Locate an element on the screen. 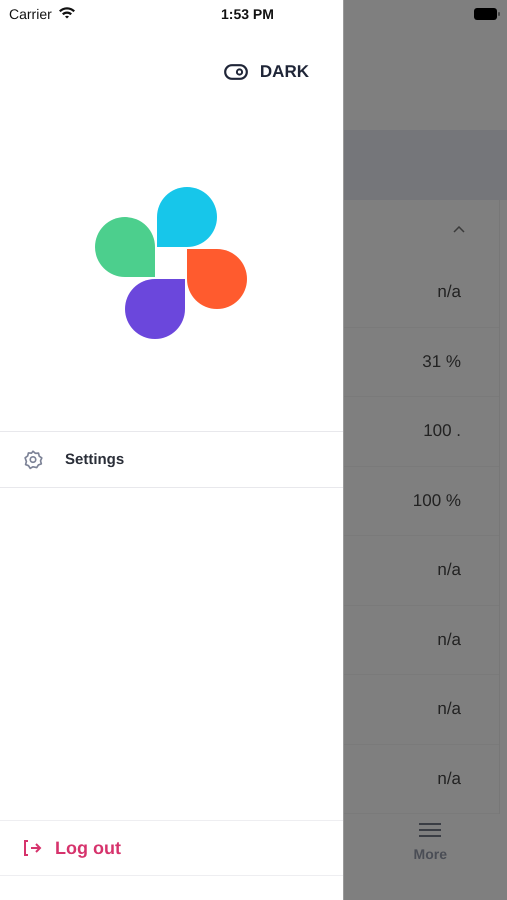  log-out-button: Log out is located at coordinates (72, 848).